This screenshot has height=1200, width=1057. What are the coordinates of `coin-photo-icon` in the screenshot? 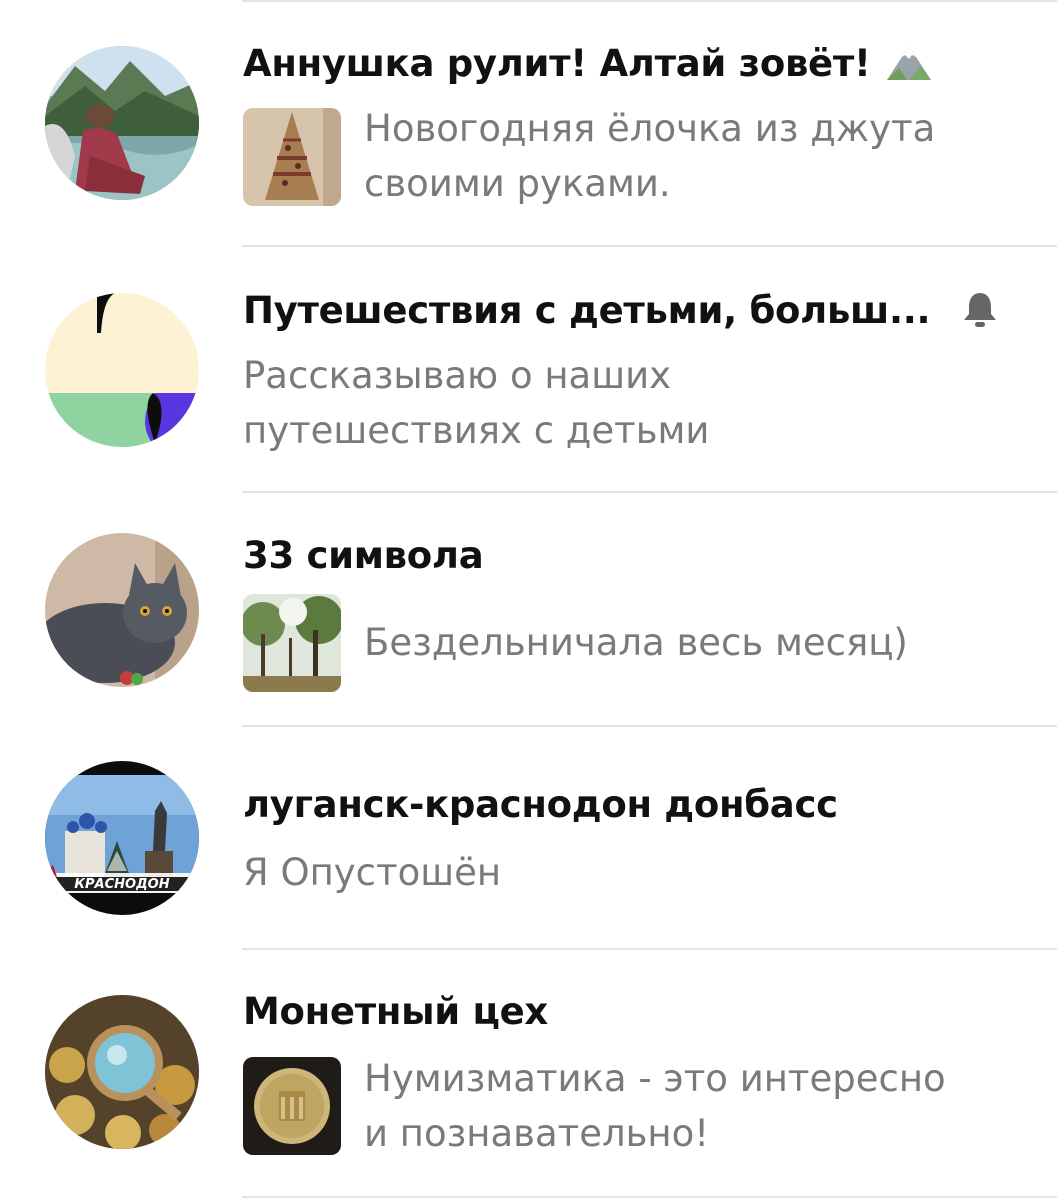 It's located at (292, 1106).